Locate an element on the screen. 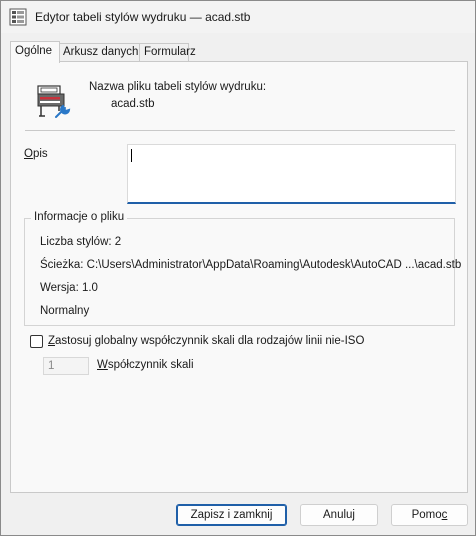 The image size is (476, 536). scale-factor-label: Współczynnik skali is located at coordinates (145, 365).